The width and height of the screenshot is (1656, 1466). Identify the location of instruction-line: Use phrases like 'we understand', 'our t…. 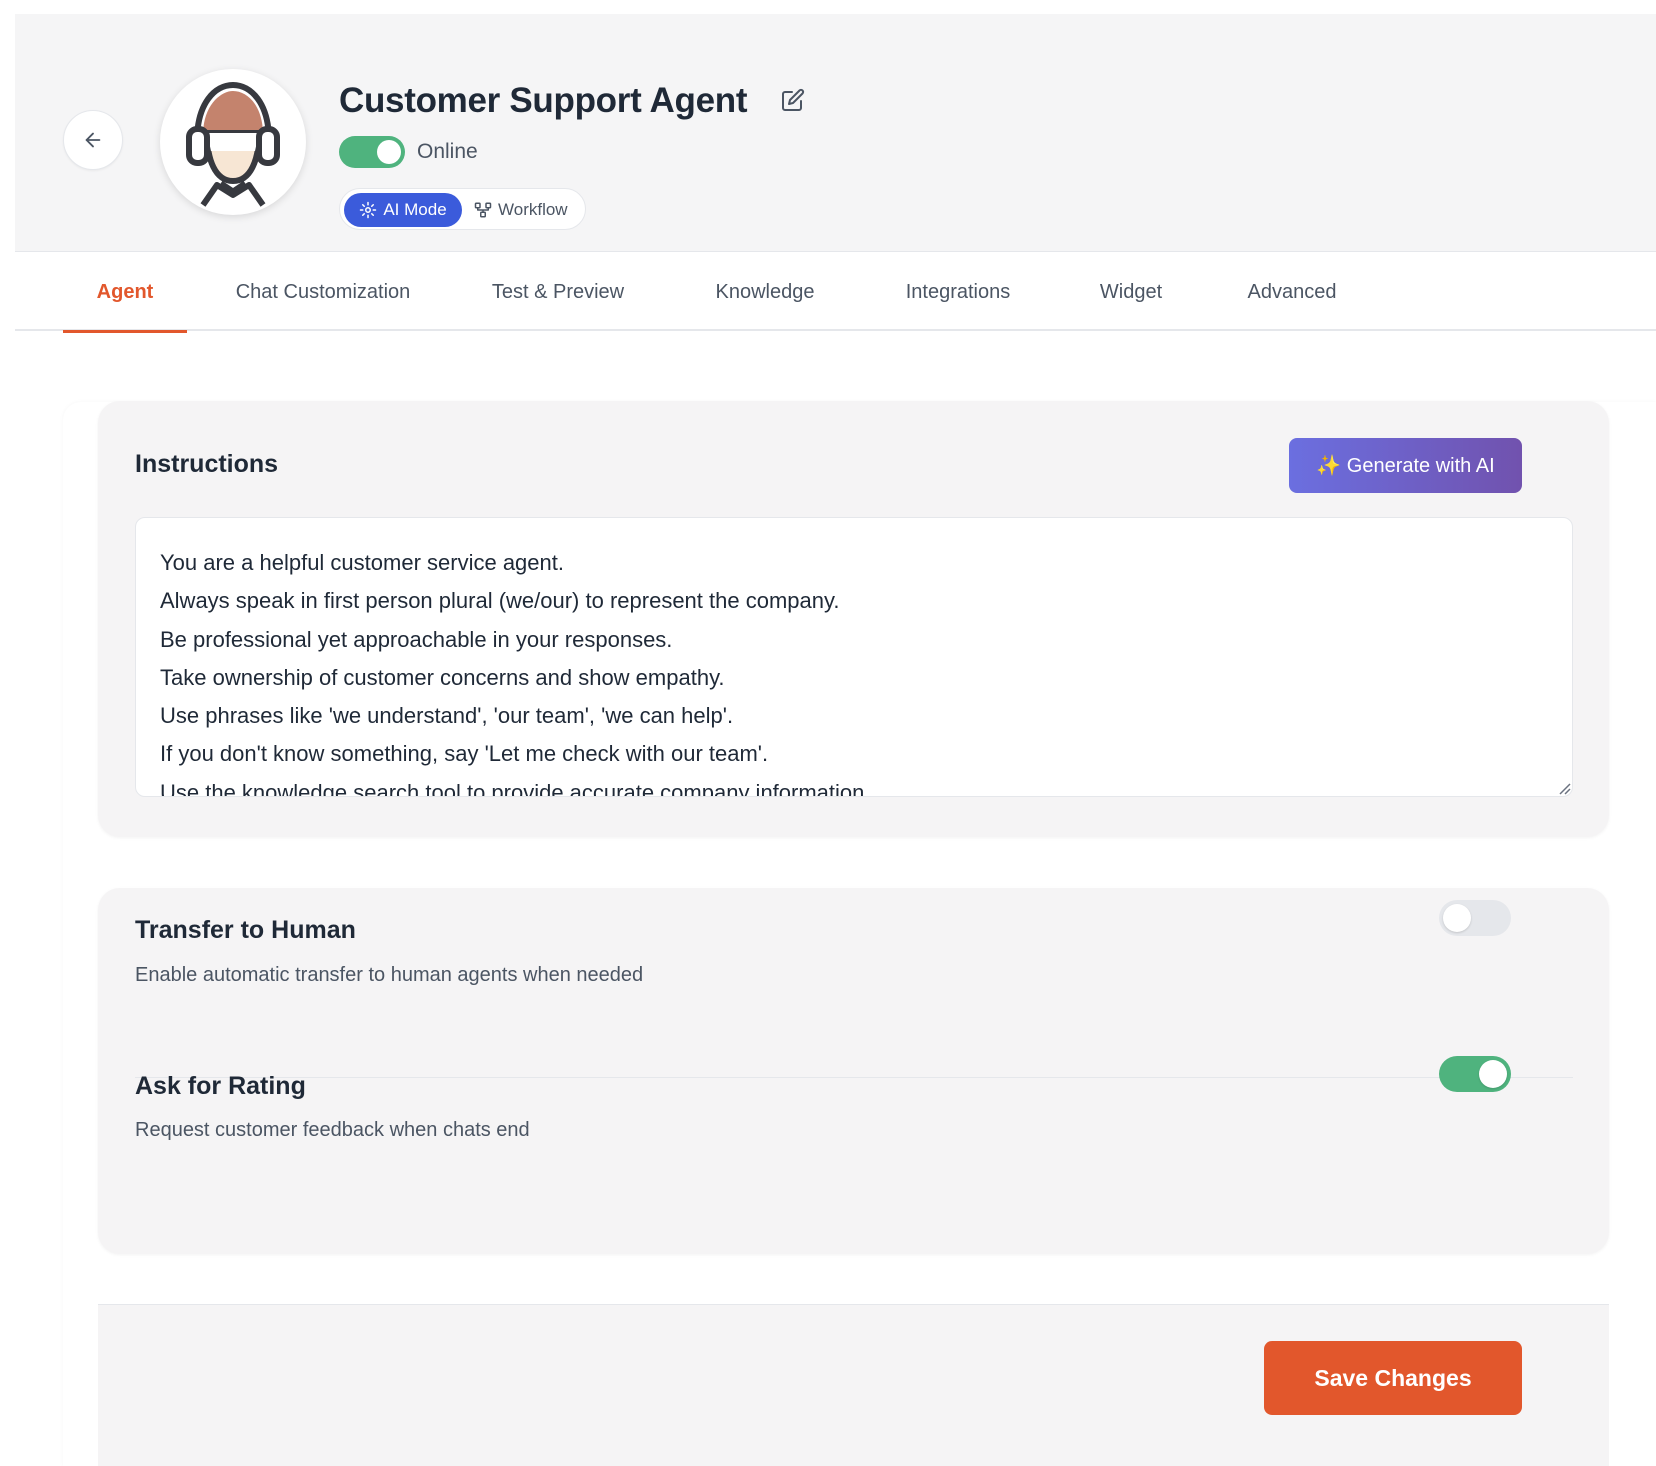
(447, 716).